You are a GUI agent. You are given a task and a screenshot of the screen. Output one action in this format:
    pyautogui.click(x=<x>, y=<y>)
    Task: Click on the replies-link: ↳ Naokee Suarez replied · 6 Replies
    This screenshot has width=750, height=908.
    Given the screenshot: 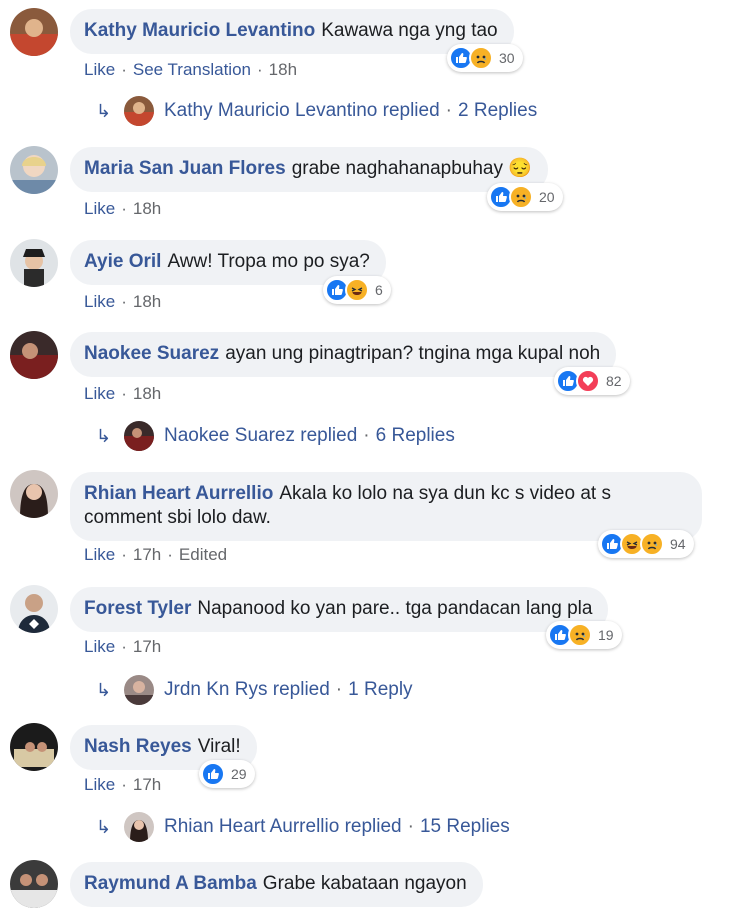 What is the action you would take?
    pyautogui.click(x=275, y=436)
    